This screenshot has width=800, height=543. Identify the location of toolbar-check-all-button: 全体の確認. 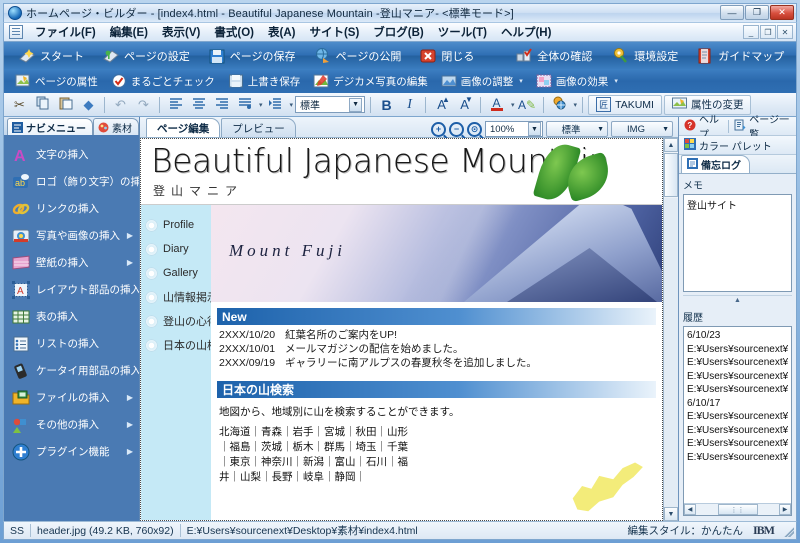
(553, 56).